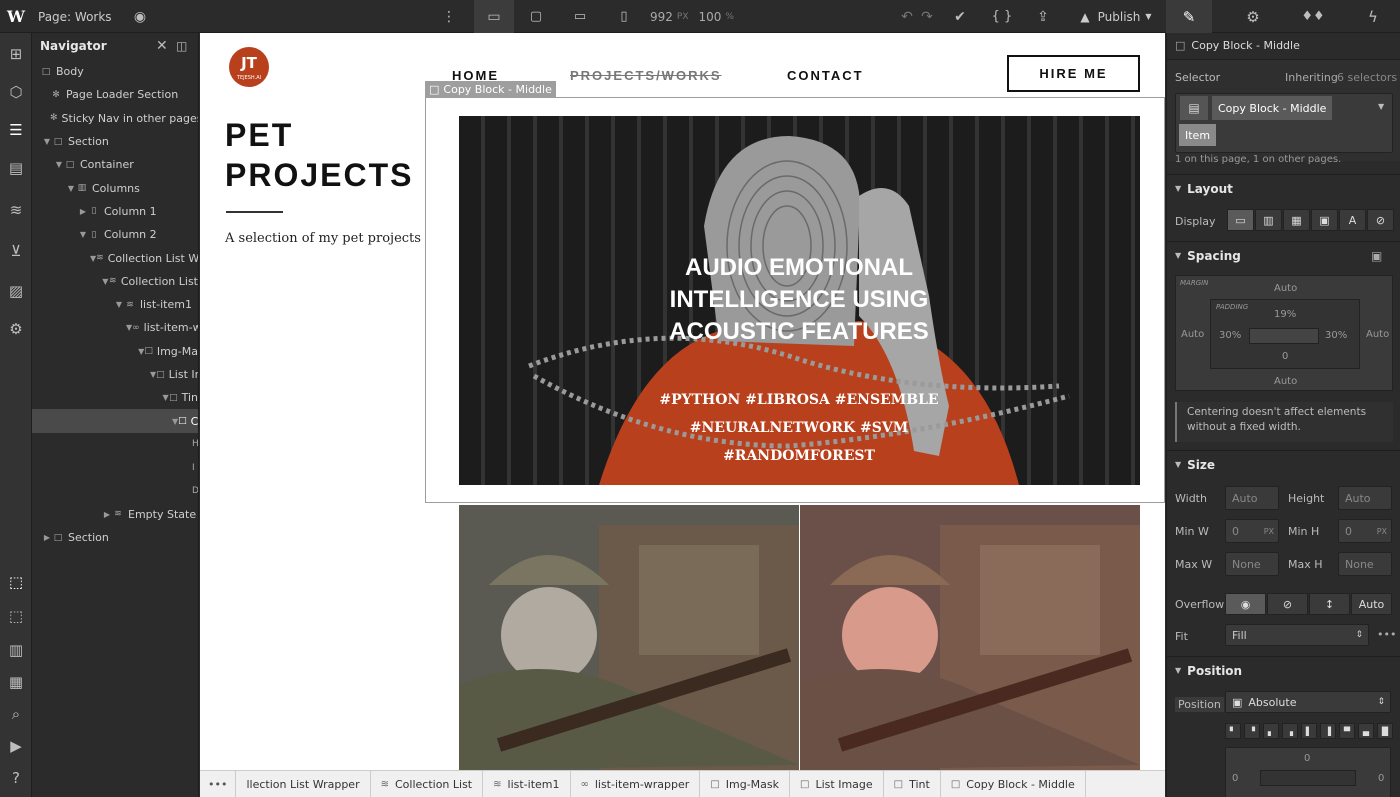  I want to click on breadcrumb-item: ≋ list-item1, so click(527, 784).